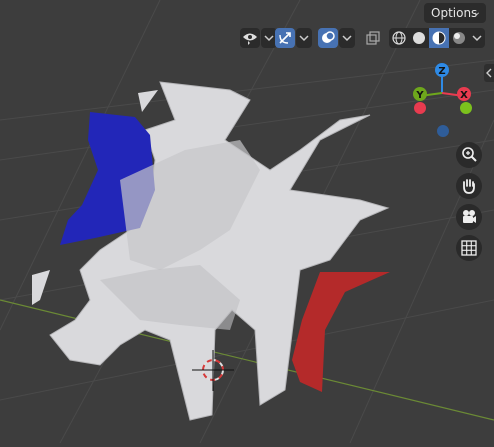 This screenshot has width=494, height=447. I want to click on pan-button, so click(469, 186).